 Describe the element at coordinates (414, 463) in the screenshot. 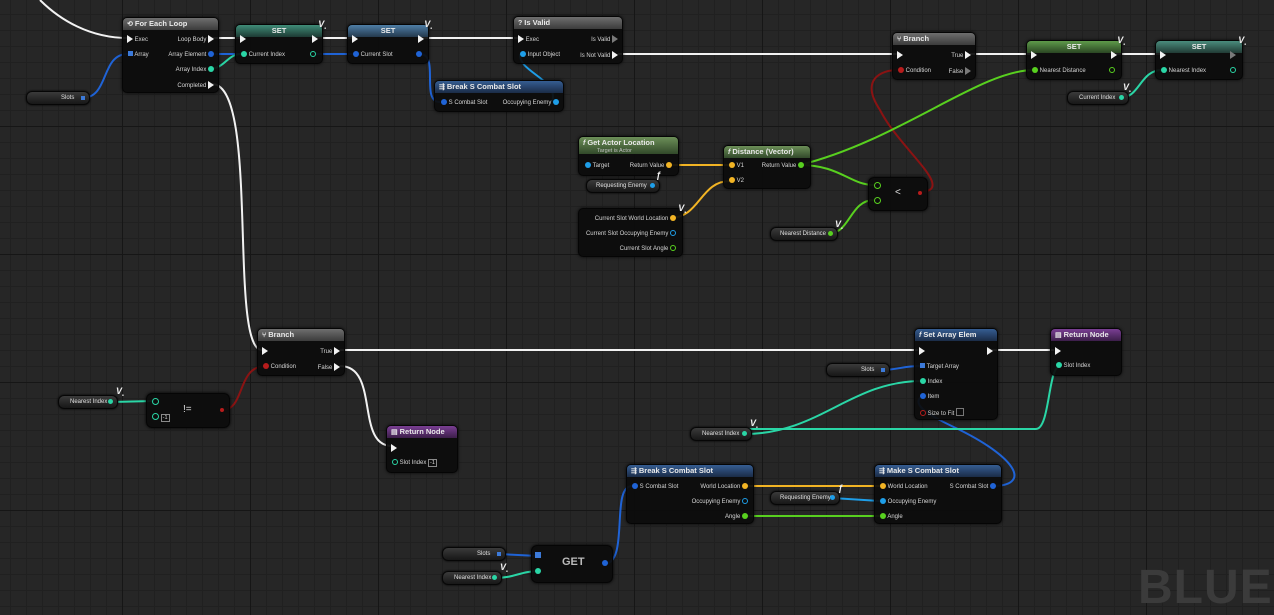

I see `slot-index-pin: Slot Index -1` at that location.